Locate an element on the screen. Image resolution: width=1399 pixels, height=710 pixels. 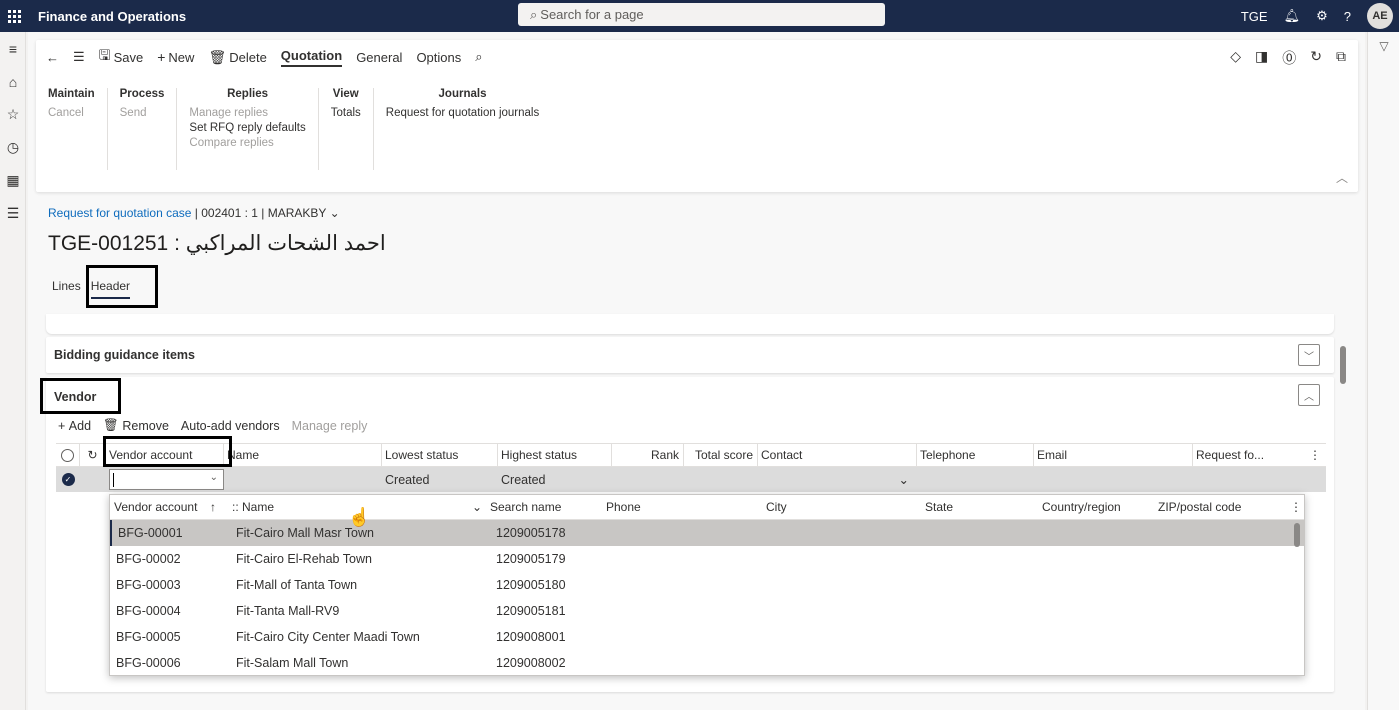
pointer-hand-icon: ☝ is located at coordinates (359, 517).